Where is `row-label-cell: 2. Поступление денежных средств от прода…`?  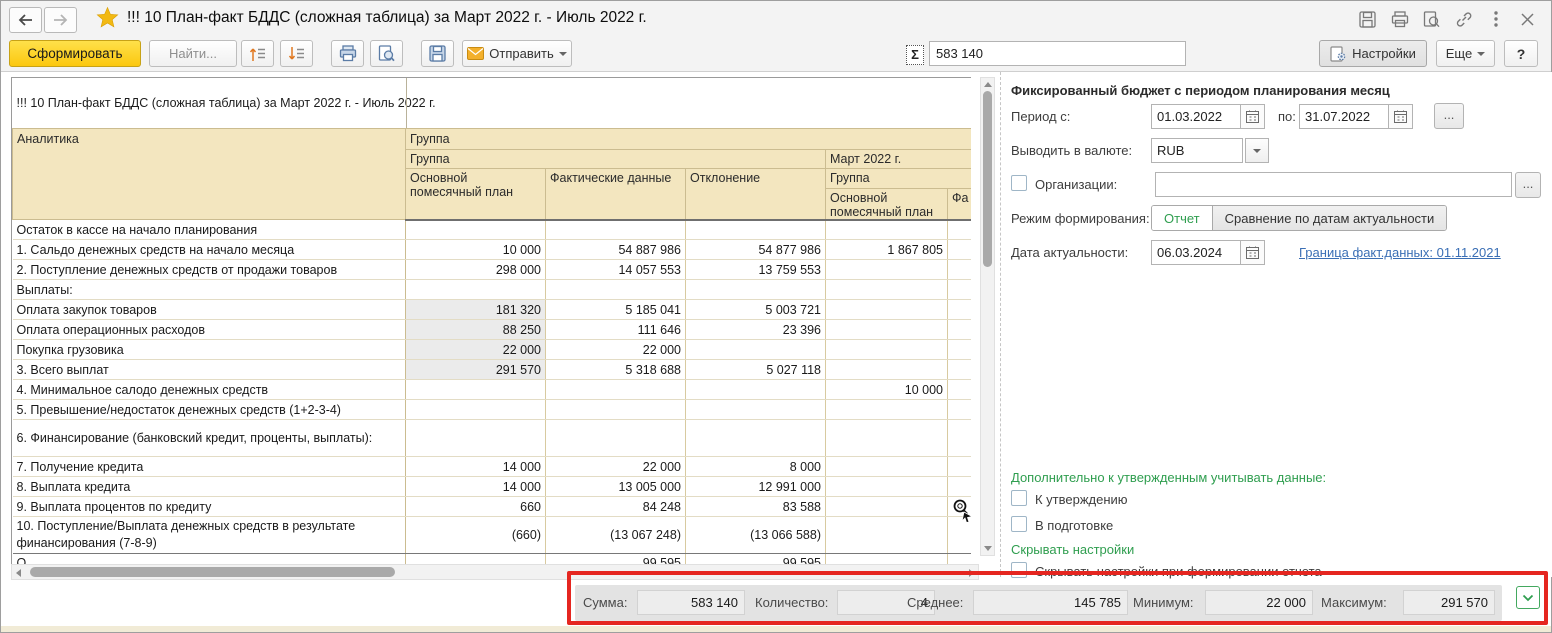
row-label-cell: 2. Поступление денежных средств от прода… is located at coordinates (209, 269).